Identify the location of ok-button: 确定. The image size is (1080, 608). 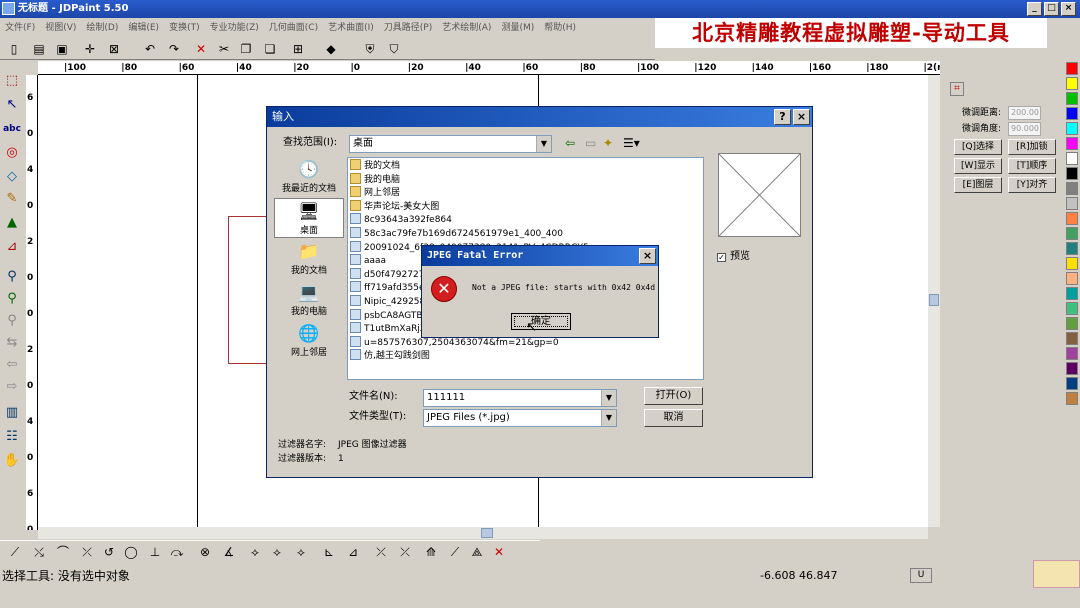
(541, 321).